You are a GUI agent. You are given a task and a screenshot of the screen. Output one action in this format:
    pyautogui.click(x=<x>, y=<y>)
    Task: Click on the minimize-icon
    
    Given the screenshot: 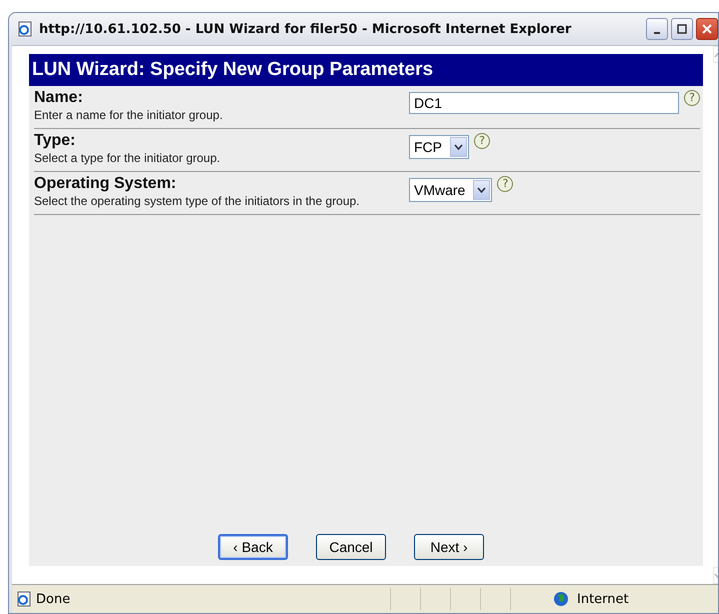 What is the action you would take?
    pyautogui.click(x=657, y=33)
    